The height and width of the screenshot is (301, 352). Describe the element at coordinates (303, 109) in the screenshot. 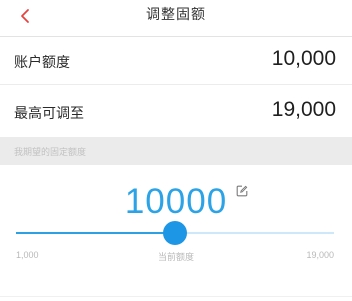

I see `max-adjust-value: 19,000` at that location.